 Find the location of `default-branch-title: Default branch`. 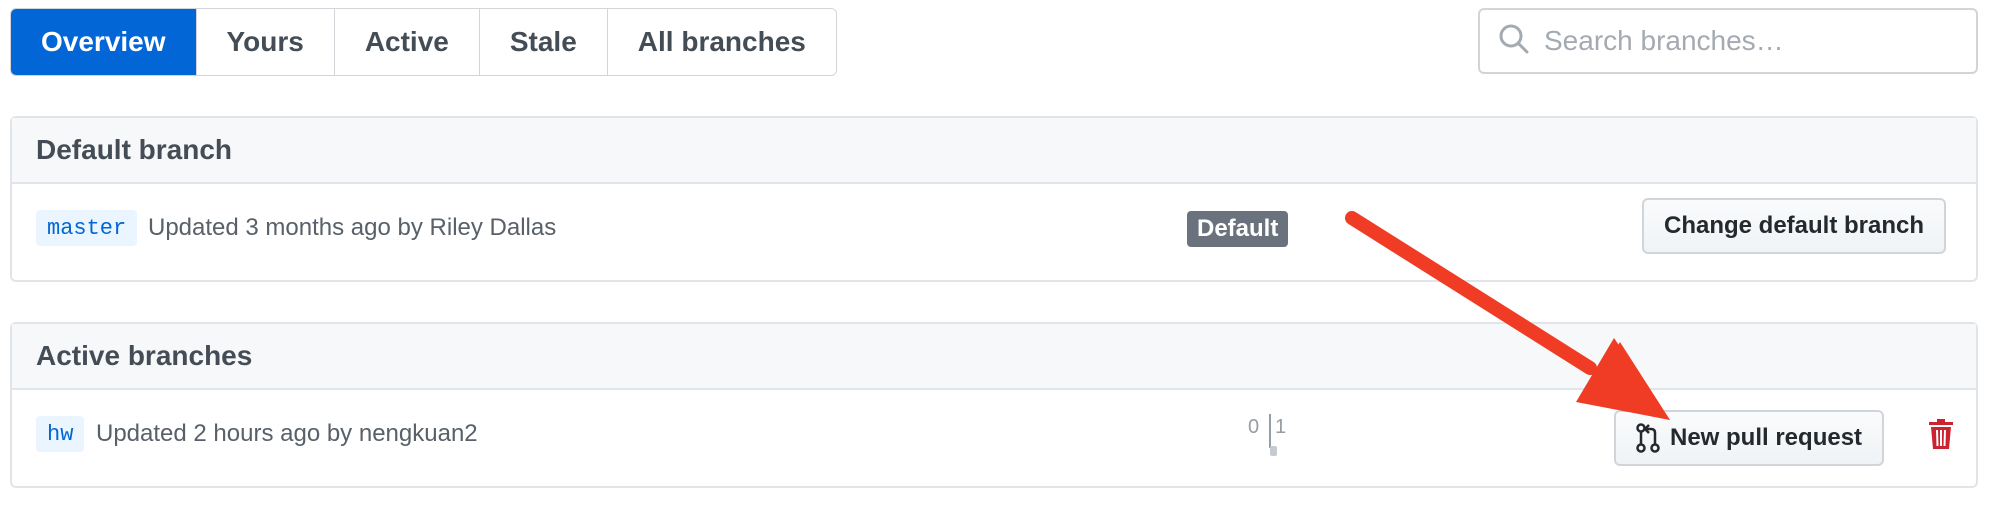

default-branch-title: Default branch is located at coordinates (994, 151).